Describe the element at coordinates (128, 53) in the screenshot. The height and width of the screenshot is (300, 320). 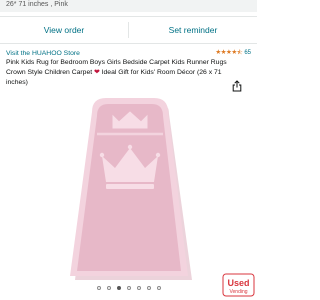
I see `store-row: Visit the HUAHOO Store ★★★★⯪ 65` at that location.